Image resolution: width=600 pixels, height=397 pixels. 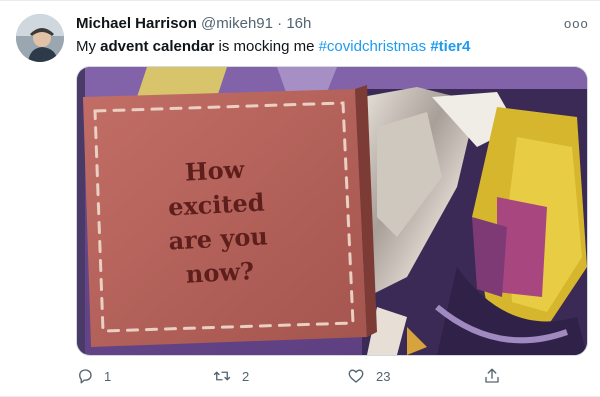 What do you see at coordinates (222, 376) in the screenshot?
I see `retweet-icon` at bounding box center [222, 376].